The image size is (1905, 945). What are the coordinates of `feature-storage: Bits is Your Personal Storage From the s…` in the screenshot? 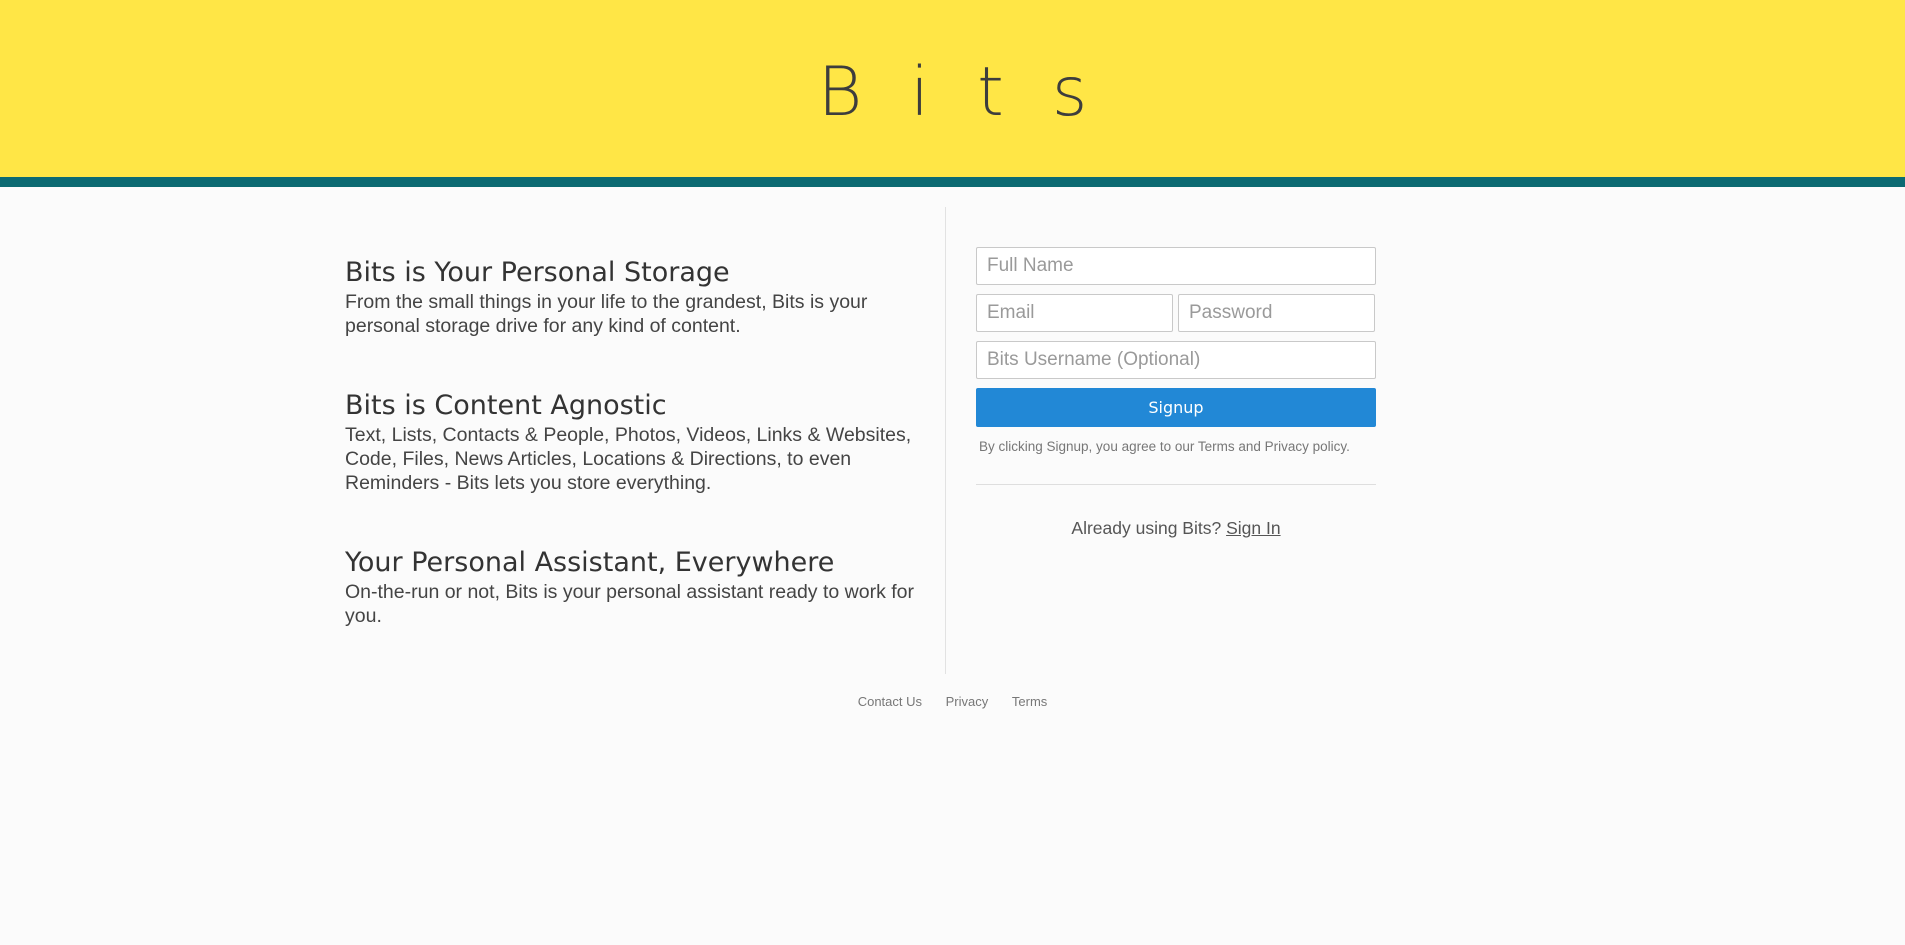 It's located at (640, 297).